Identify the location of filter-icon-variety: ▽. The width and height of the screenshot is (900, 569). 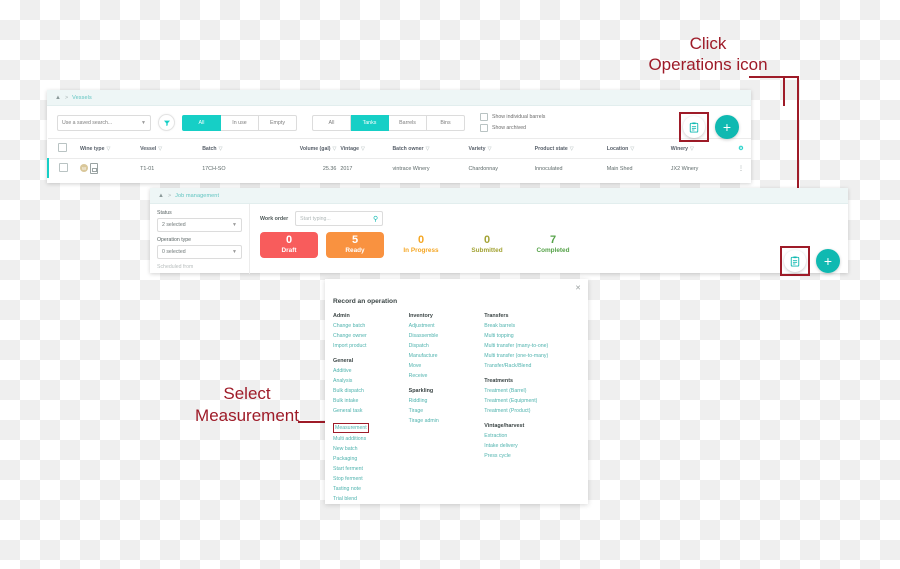
(490, 149).